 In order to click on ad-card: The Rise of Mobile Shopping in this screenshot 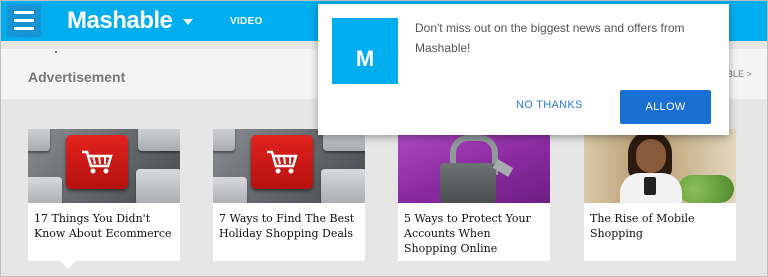, I will do `click(660, 195)`.